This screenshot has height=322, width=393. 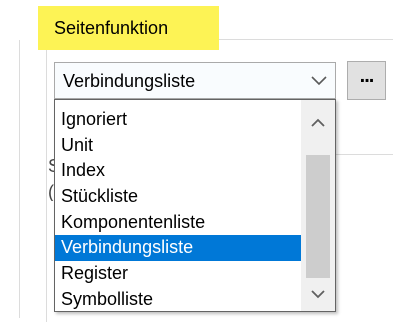 What do you see at coordinates (361, 154) in the screenshot?
I see `background-groupbox-edge` at bounding box center [361, 154].